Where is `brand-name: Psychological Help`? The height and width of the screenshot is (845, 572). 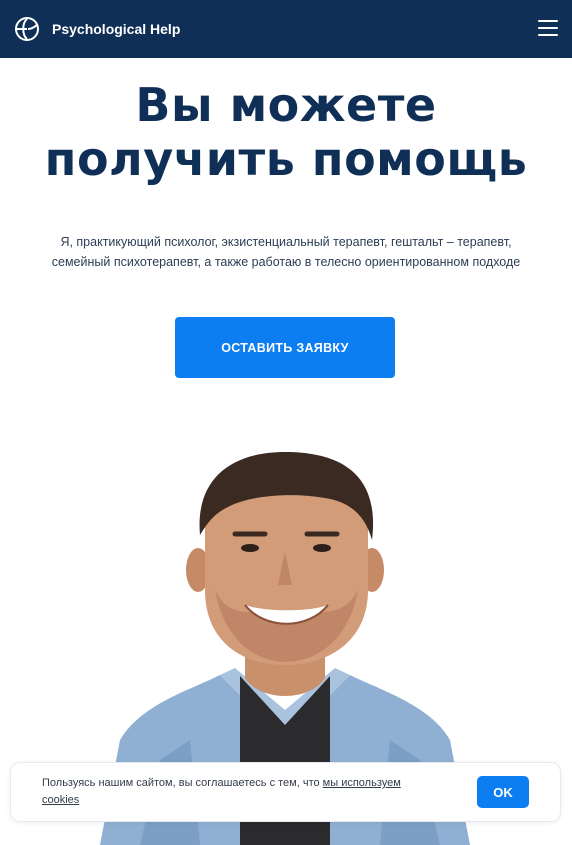 brand-name: Psychological Help is located at coordinates (116, 29).